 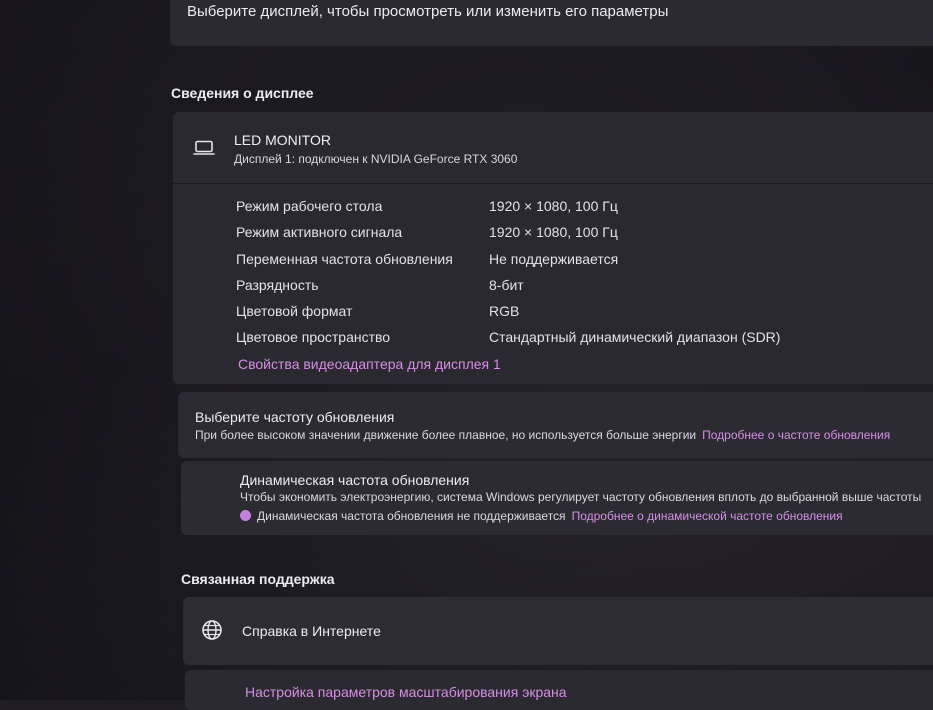 I want to click on prop-value-color-space: Стандартный динамический диапазон (SDR), so click(x=635, y=337).